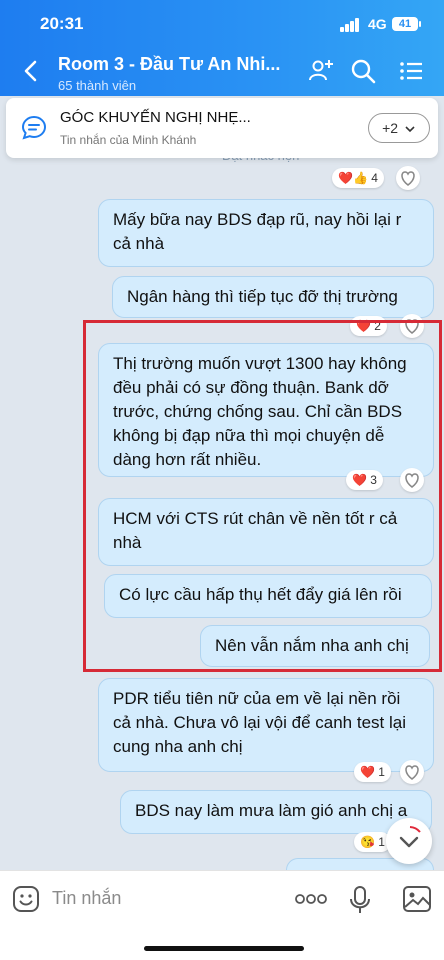 This screenshot has width=444, height=960. What do you see at coordinates (222, 25) in the screenshot?
I see `status-bar: 20:31 4G 41` at bounding box center [222, 25].